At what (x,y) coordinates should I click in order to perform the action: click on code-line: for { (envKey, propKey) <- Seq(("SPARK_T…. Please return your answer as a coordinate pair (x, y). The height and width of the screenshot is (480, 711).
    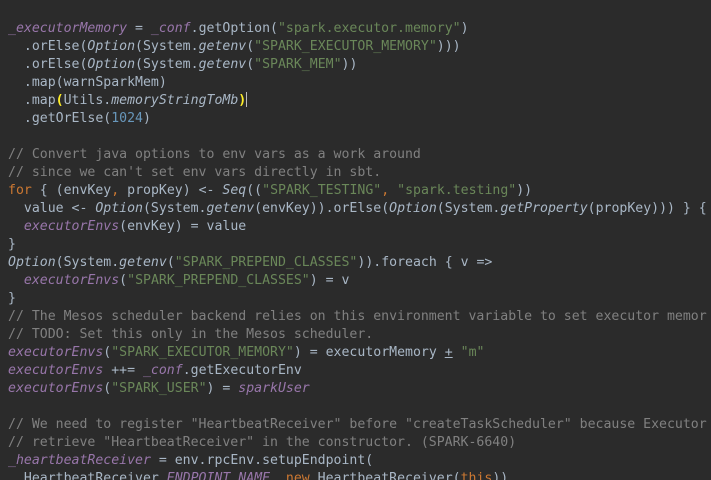
    Looking at the image, I should click on (357, 191).